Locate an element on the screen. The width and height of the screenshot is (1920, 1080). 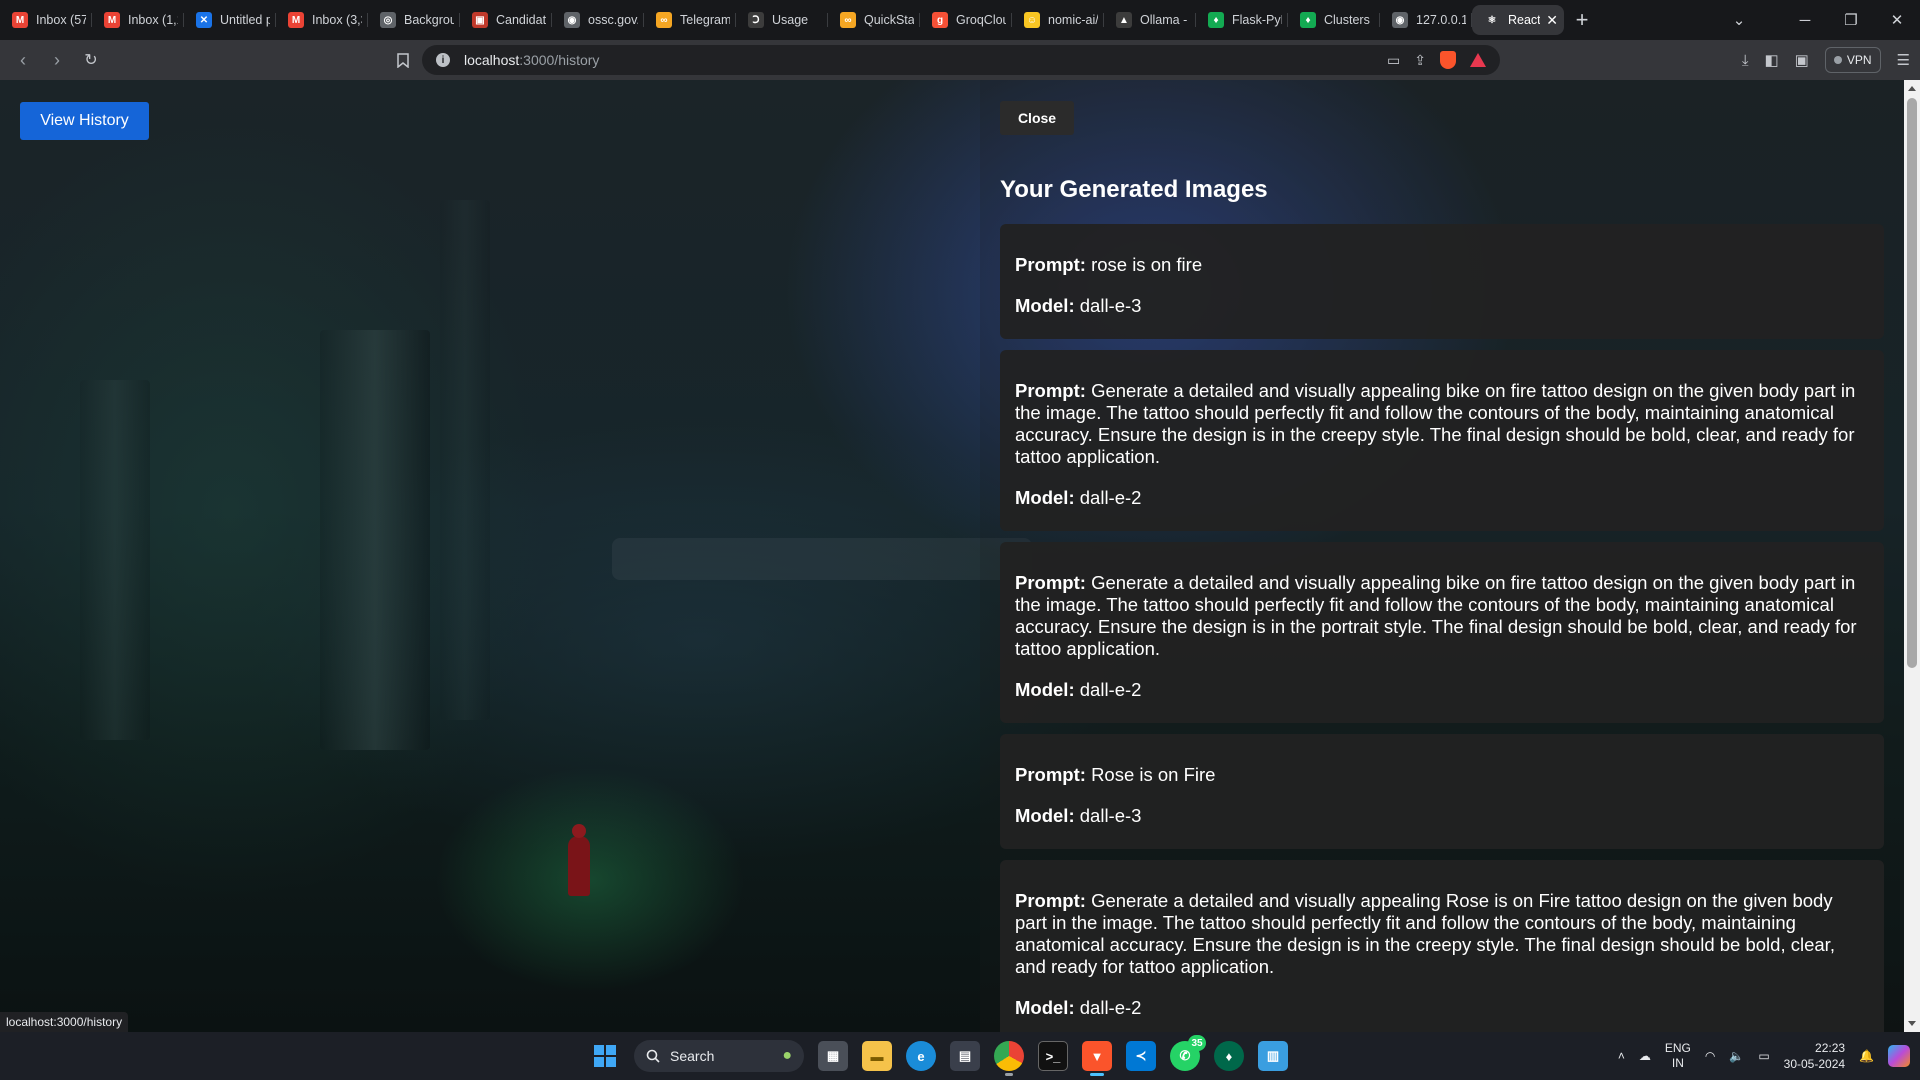
tab-search-chevron-icon: ⌄ is located at coordinates (1739, 20).